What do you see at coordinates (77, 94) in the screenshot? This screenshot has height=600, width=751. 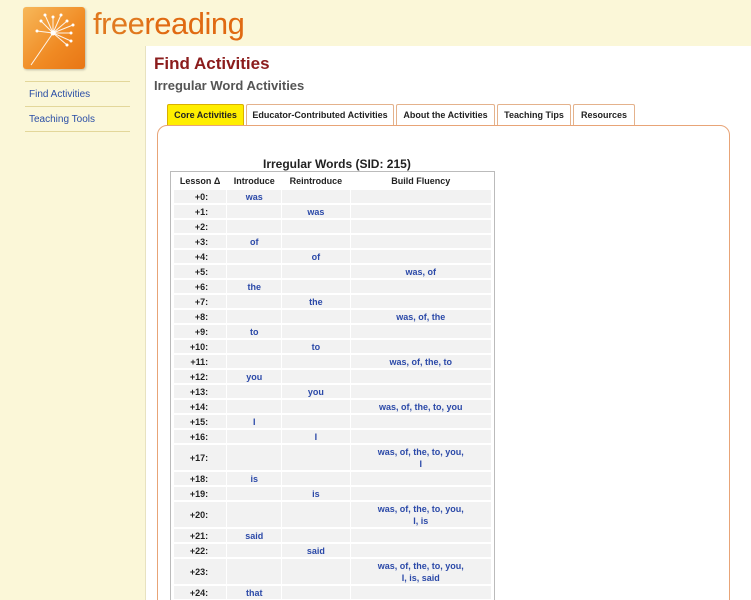 I see `sidebar-item-find-activities: Find Activities` at bounding box center [77, 94].